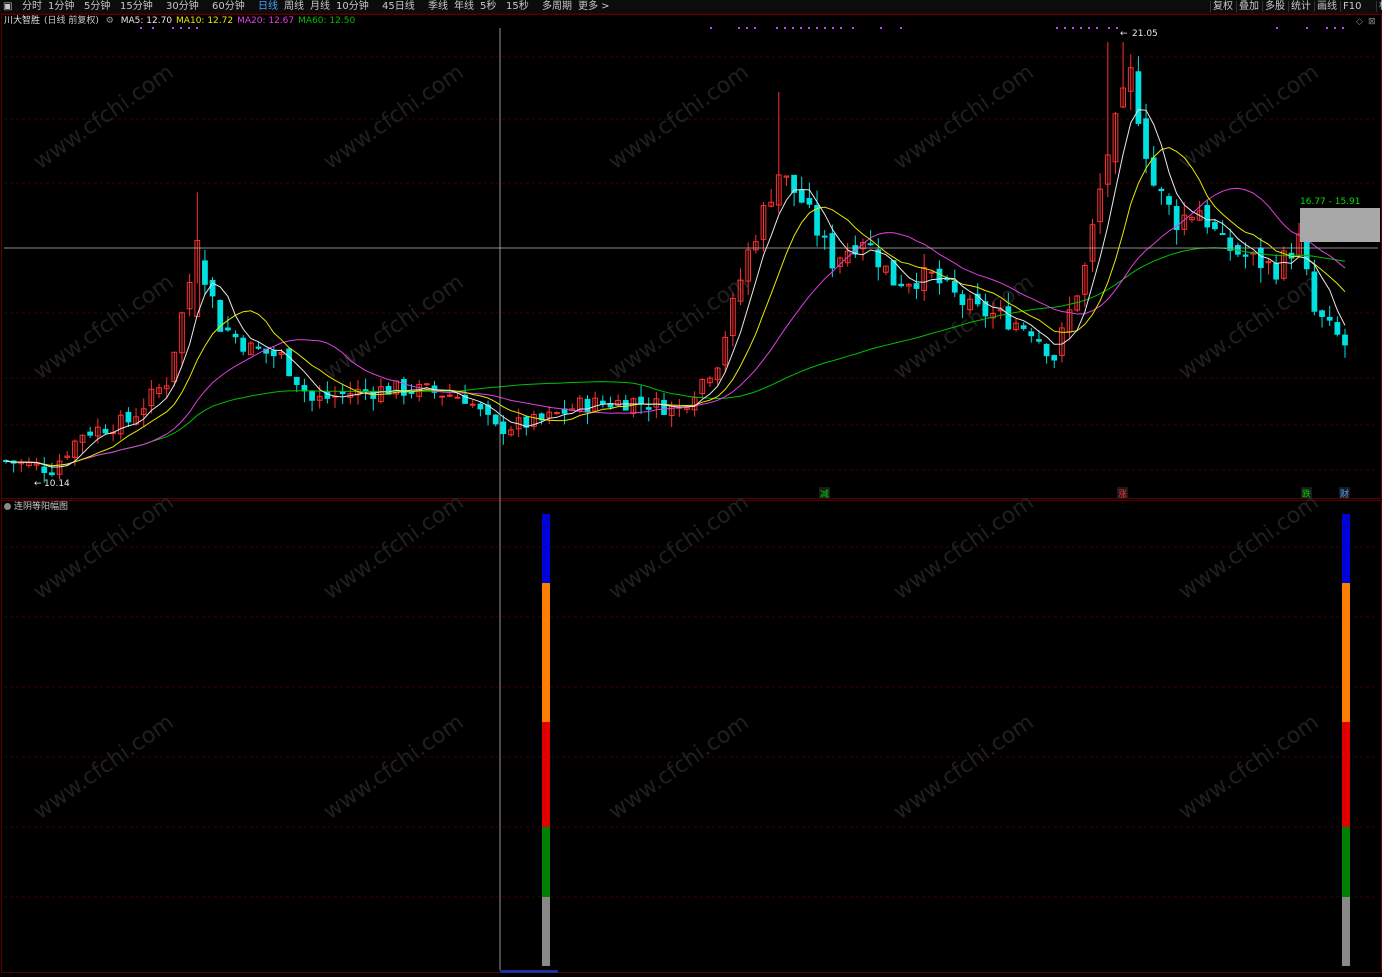  What do you see at coordinates (1372, 22) in the screenshot?
I see `chart-close-icon: ⊠` at bounding box center [1372, 22].